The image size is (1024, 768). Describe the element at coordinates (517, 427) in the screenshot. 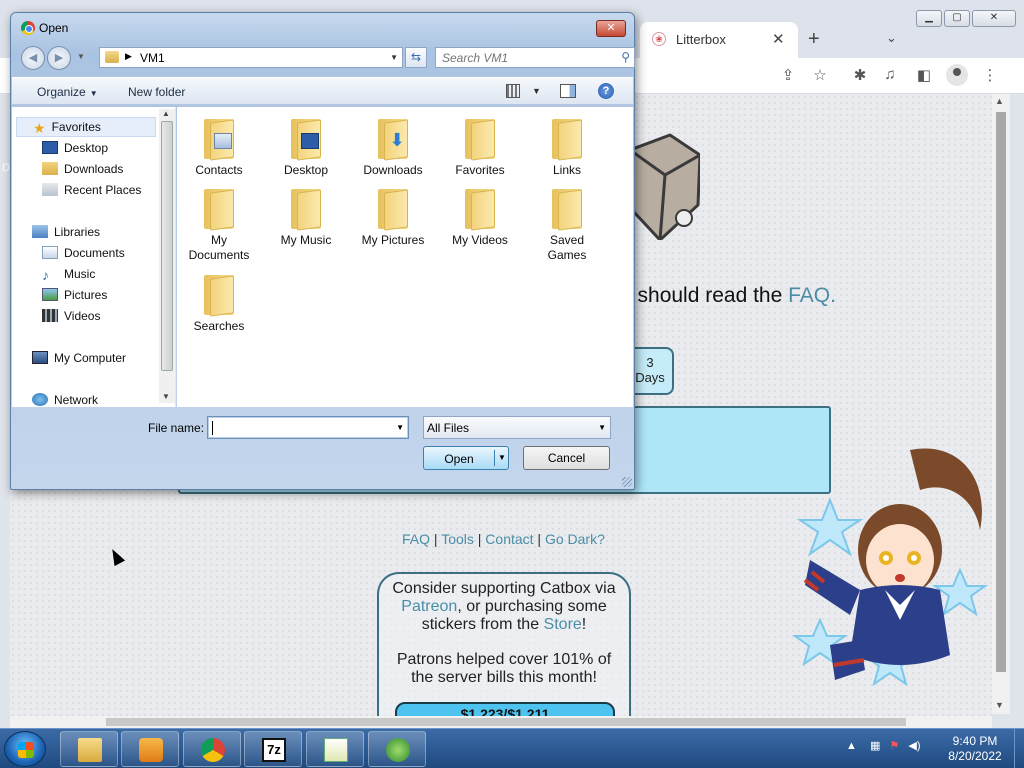

I see `file-type-select: All Files ▼` at that location.